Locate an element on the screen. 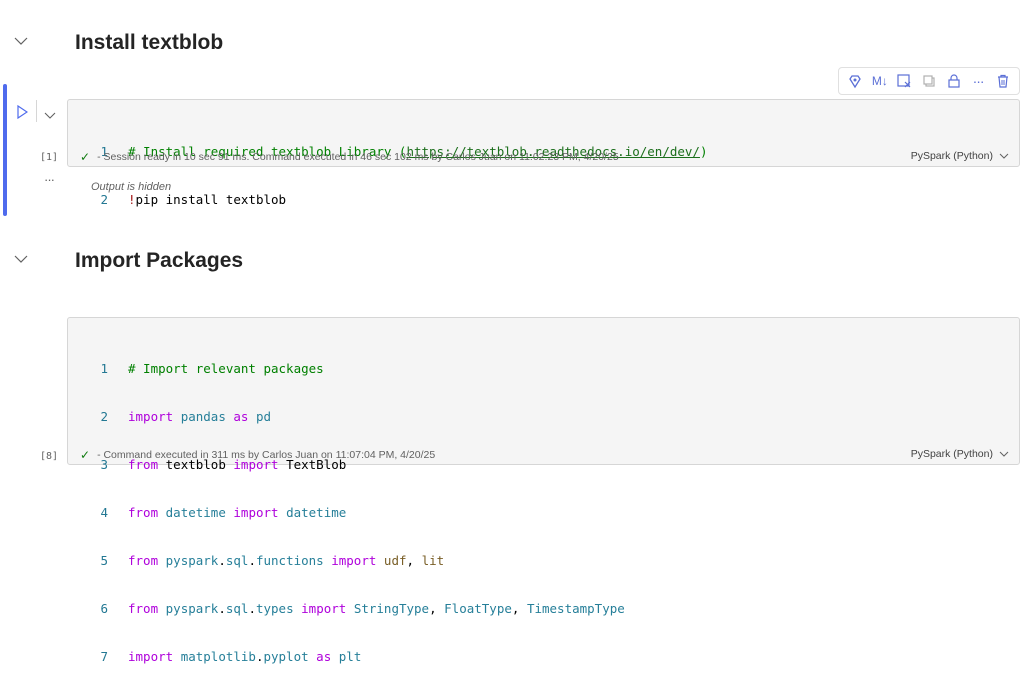 Image resolution: width=1024 pixels, height=697 pixels. class-name: datetime is located at coordinates (316, 512).